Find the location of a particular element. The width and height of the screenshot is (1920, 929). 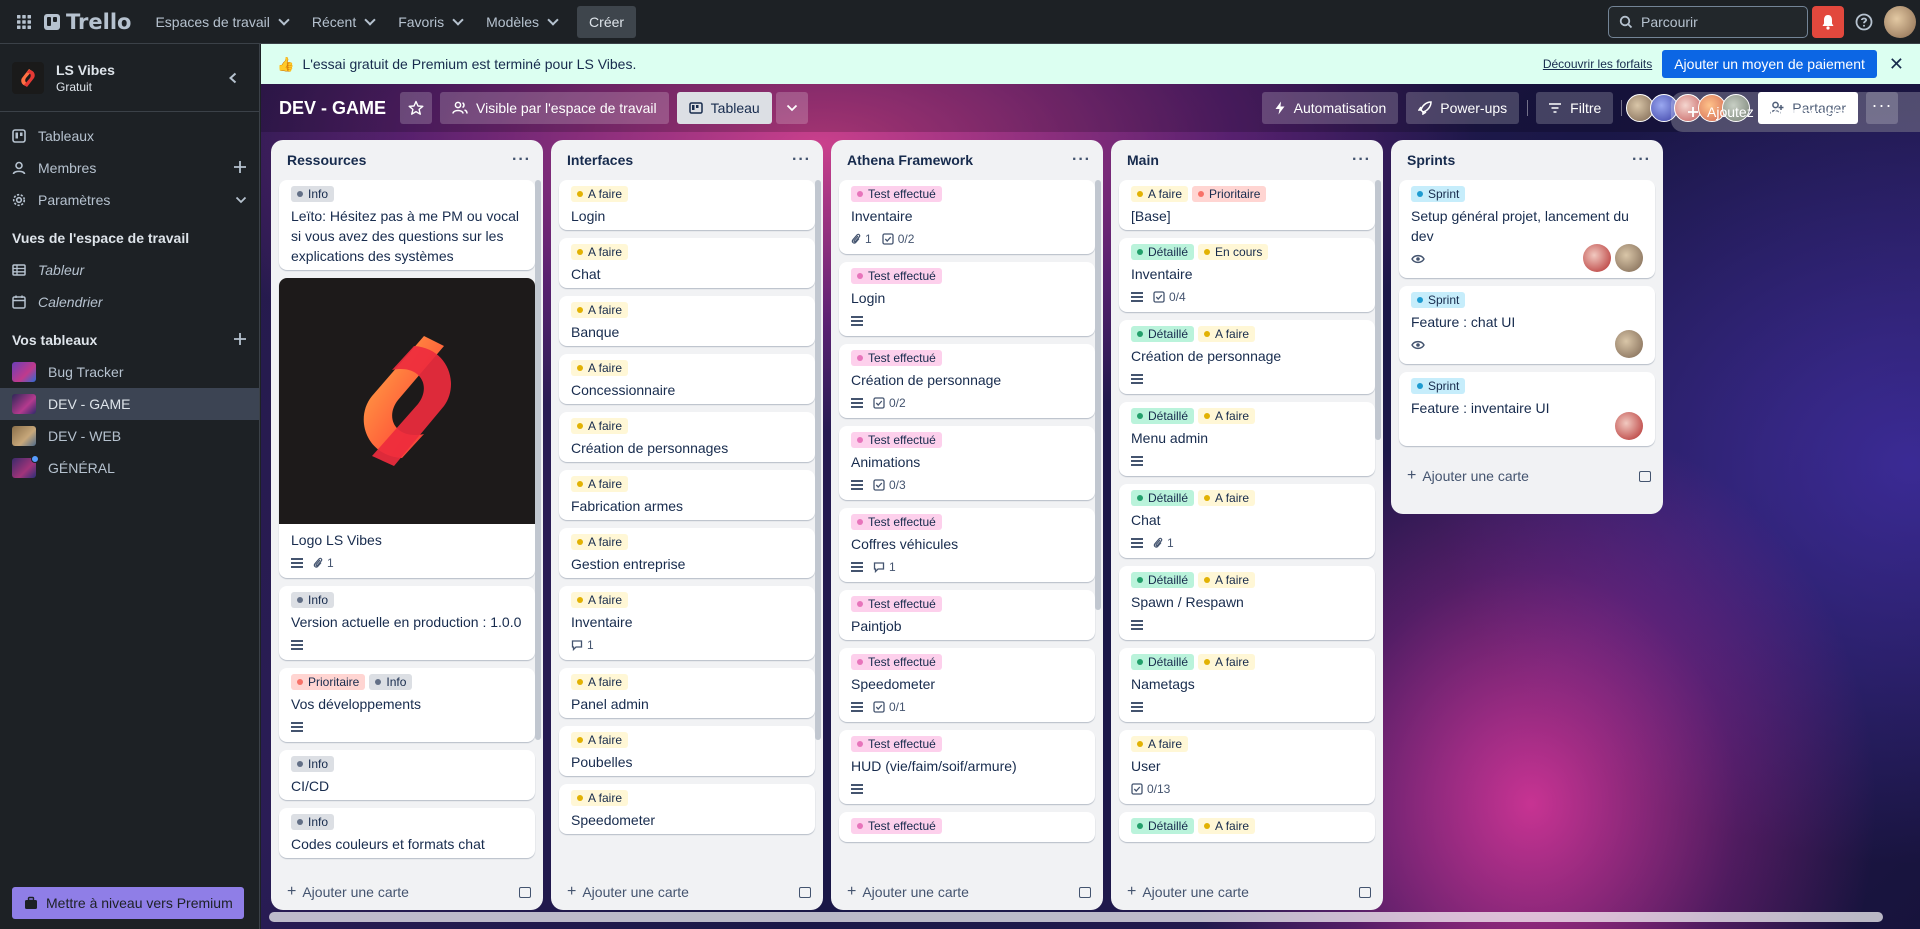

sidebar-item-calendar-view: Calendrier is located at coordinates (129, 302).